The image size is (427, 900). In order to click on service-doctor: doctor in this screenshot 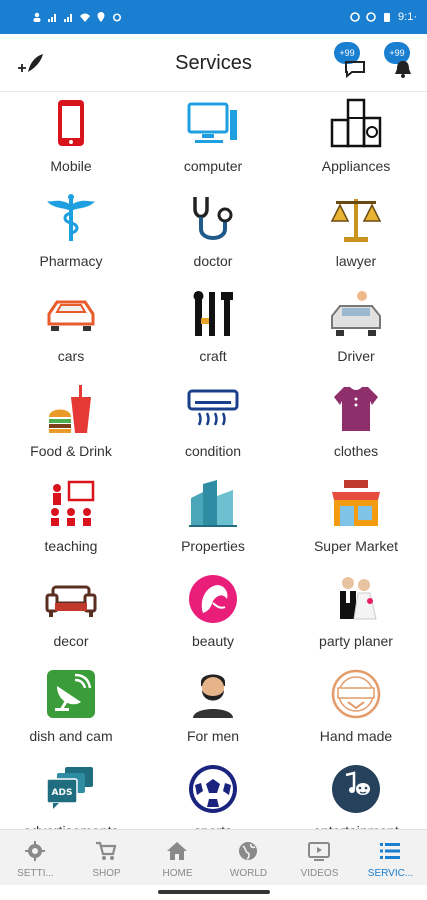, I will do `click(213, 234)`.